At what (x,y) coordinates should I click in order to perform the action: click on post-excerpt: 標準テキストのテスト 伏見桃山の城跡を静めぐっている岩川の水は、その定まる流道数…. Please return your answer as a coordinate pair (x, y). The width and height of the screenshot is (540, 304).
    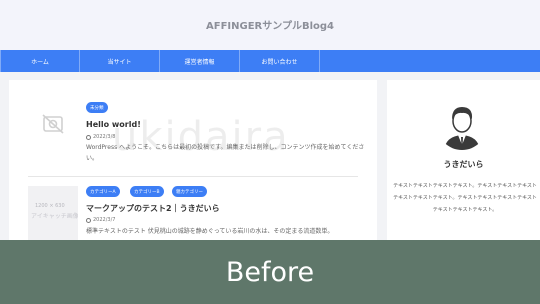
    Looking at the image, I should click on (210, 231).